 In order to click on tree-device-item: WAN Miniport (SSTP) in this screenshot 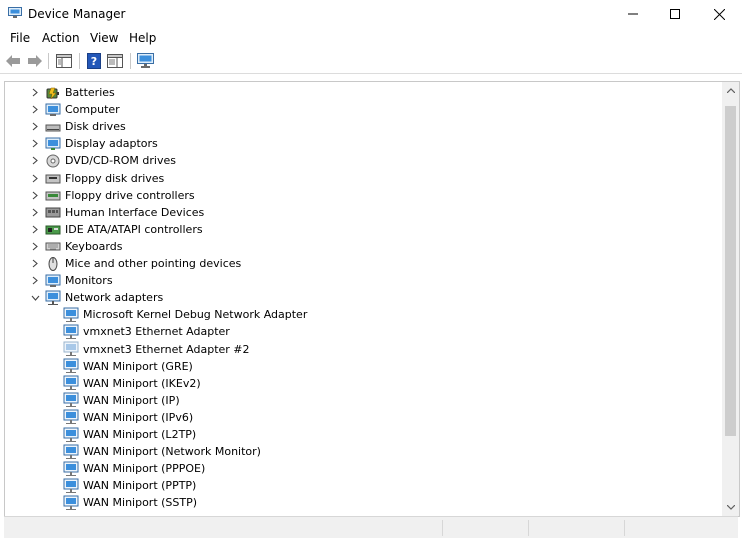, I will do `click(130, 502)`.